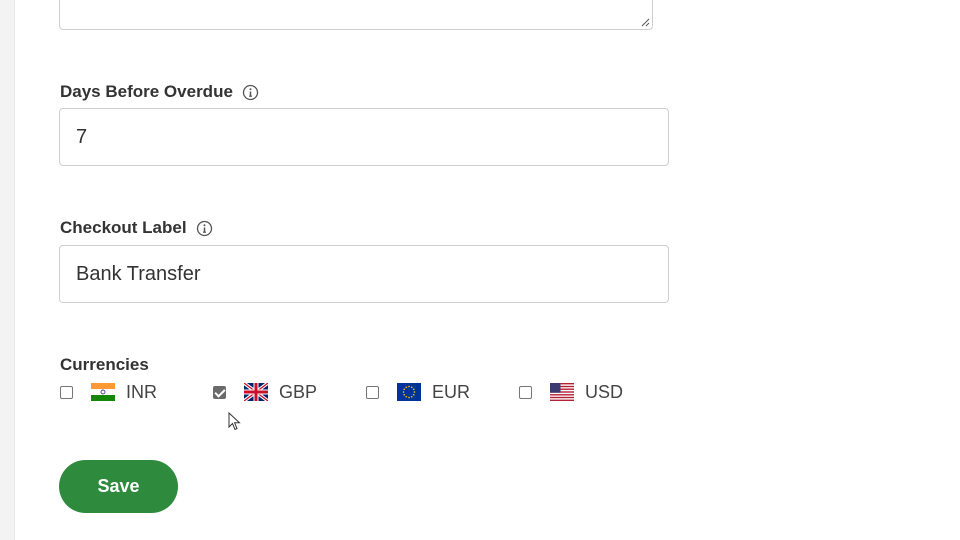 This screenshot has width=960, height=540. Describe the element at coordinates (409, 392) in the screenshot. I see `eu-flag-icon` at that location.